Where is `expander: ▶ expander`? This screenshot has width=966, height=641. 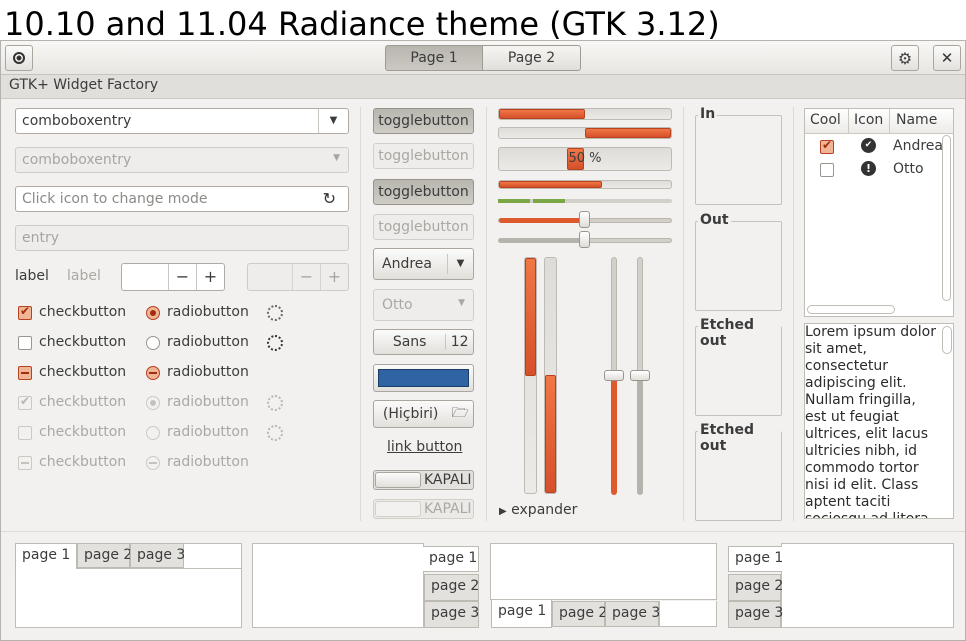
expander: ▶ expander is located at coordinates (538, 510).